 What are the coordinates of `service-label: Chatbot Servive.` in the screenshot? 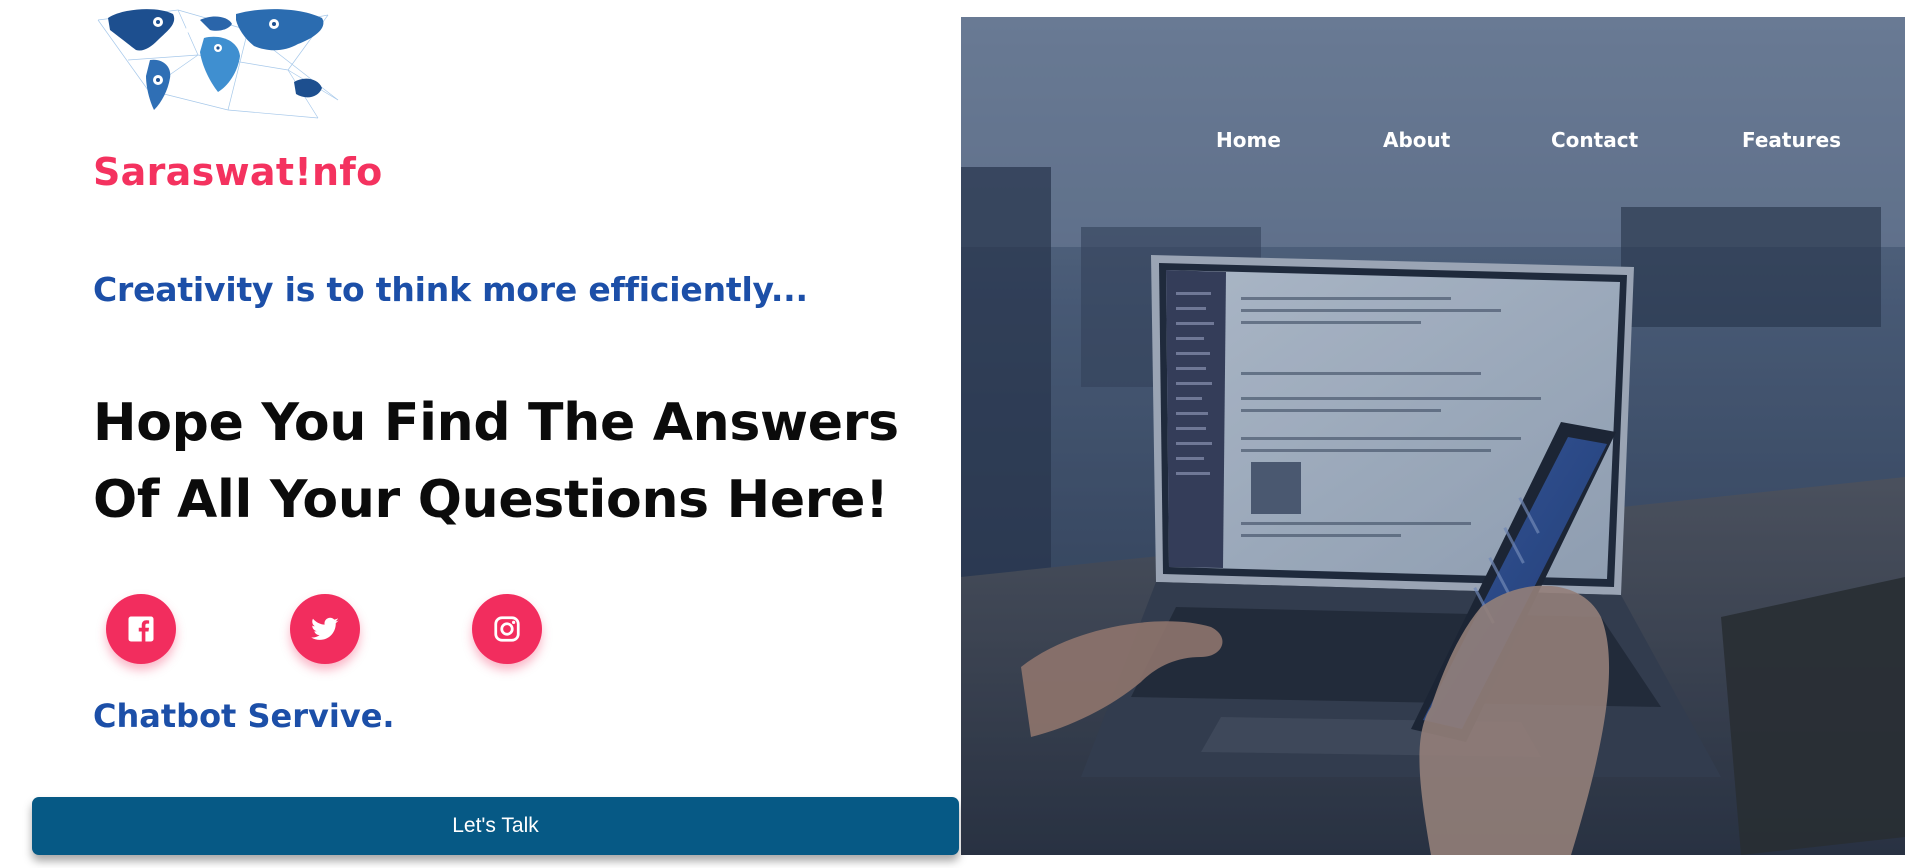 It's located at (244, 716).